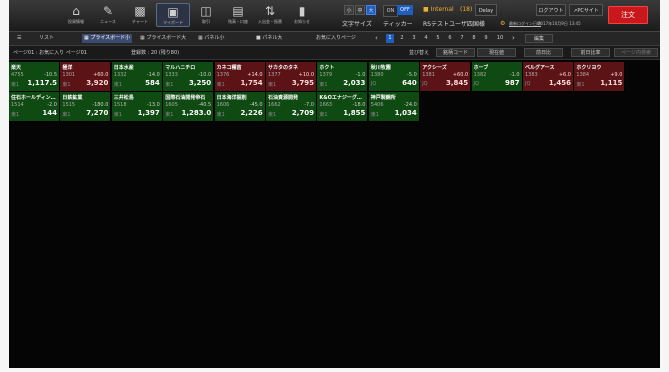  I want to click on font-small-button: 小, so click(349, 10).